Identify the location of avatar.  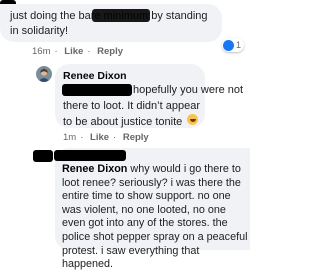
(44, 74).